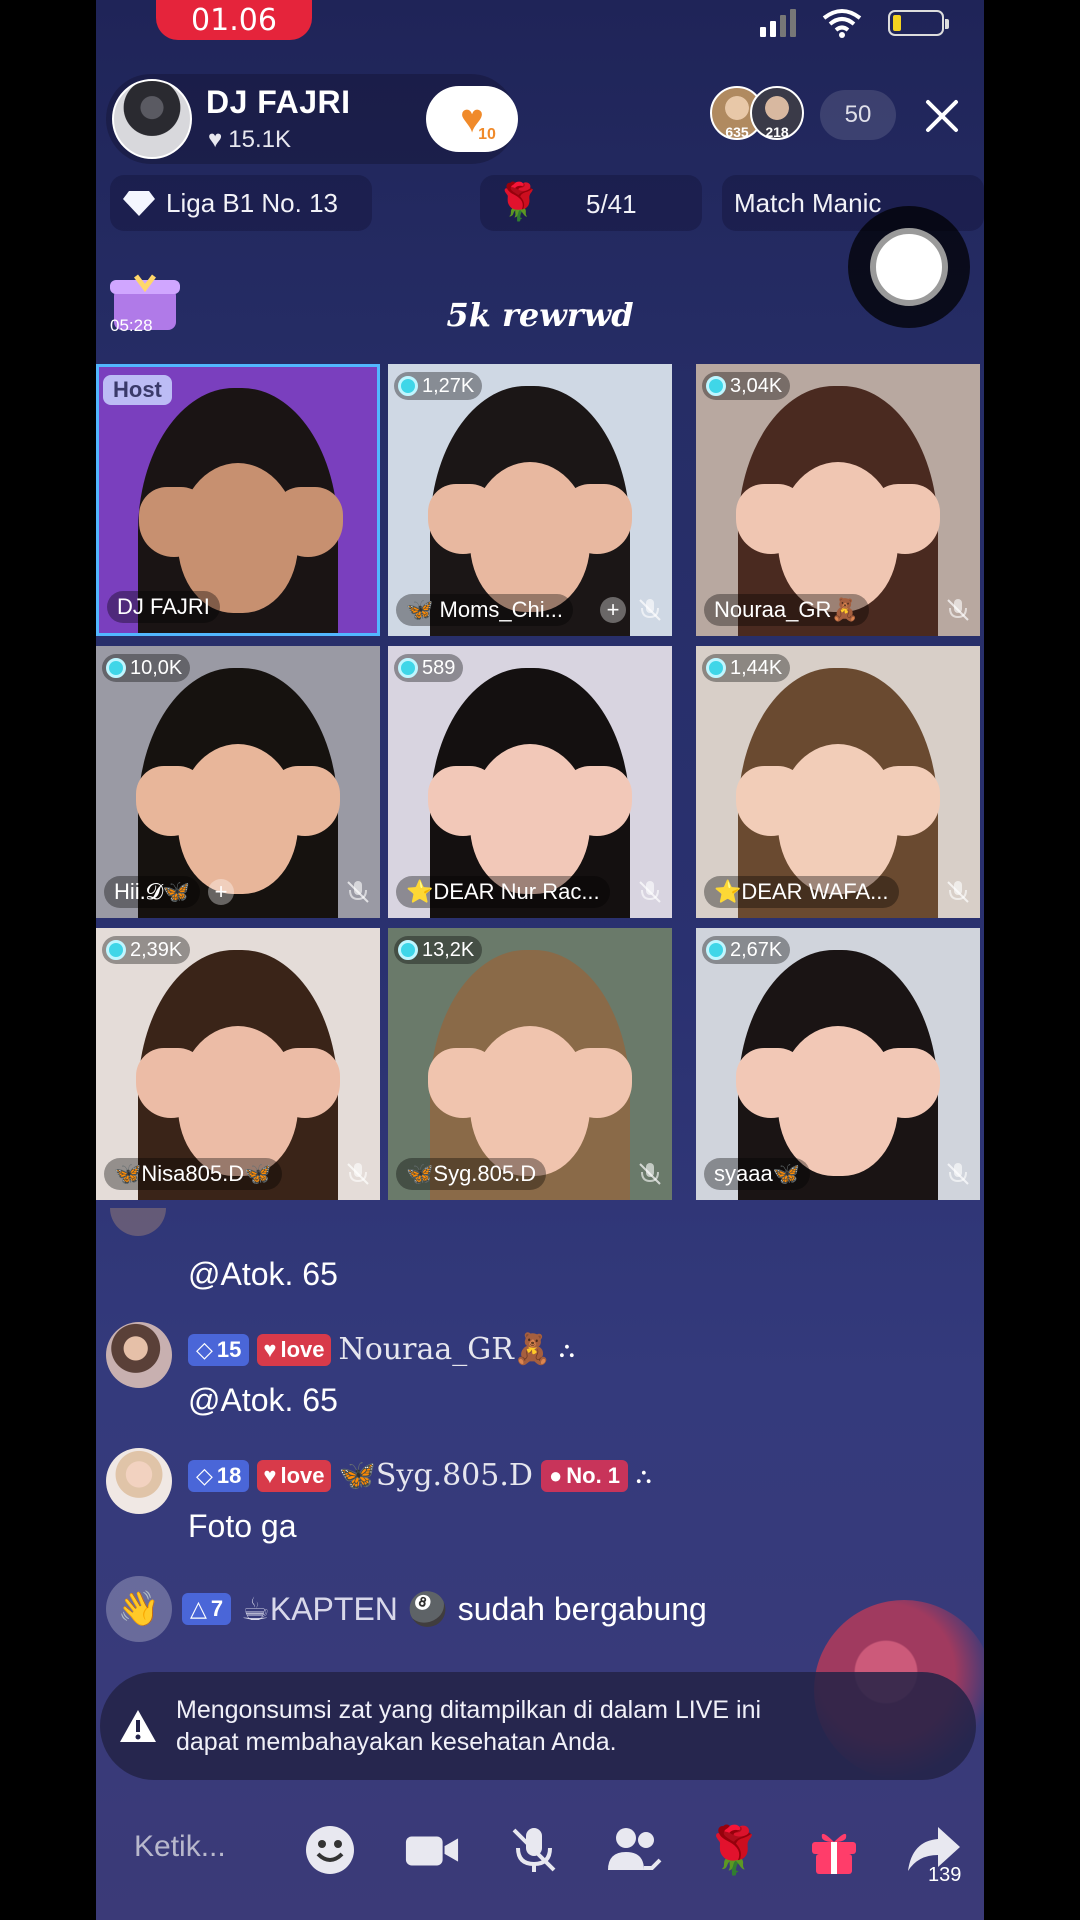 This screenshot has height=1920, width=1080. Describe the element at coordinates (319, 1609) in the screenshot. I see `join-username: ☕KAPTEN` at that location.